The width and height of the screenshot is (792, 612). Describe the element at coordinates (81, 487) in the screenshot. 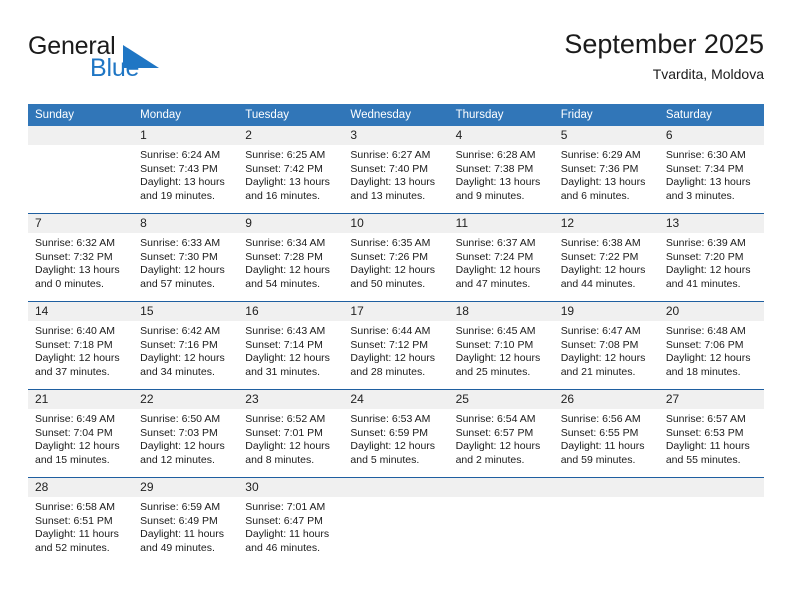

I see `day-number: 28` at that location.